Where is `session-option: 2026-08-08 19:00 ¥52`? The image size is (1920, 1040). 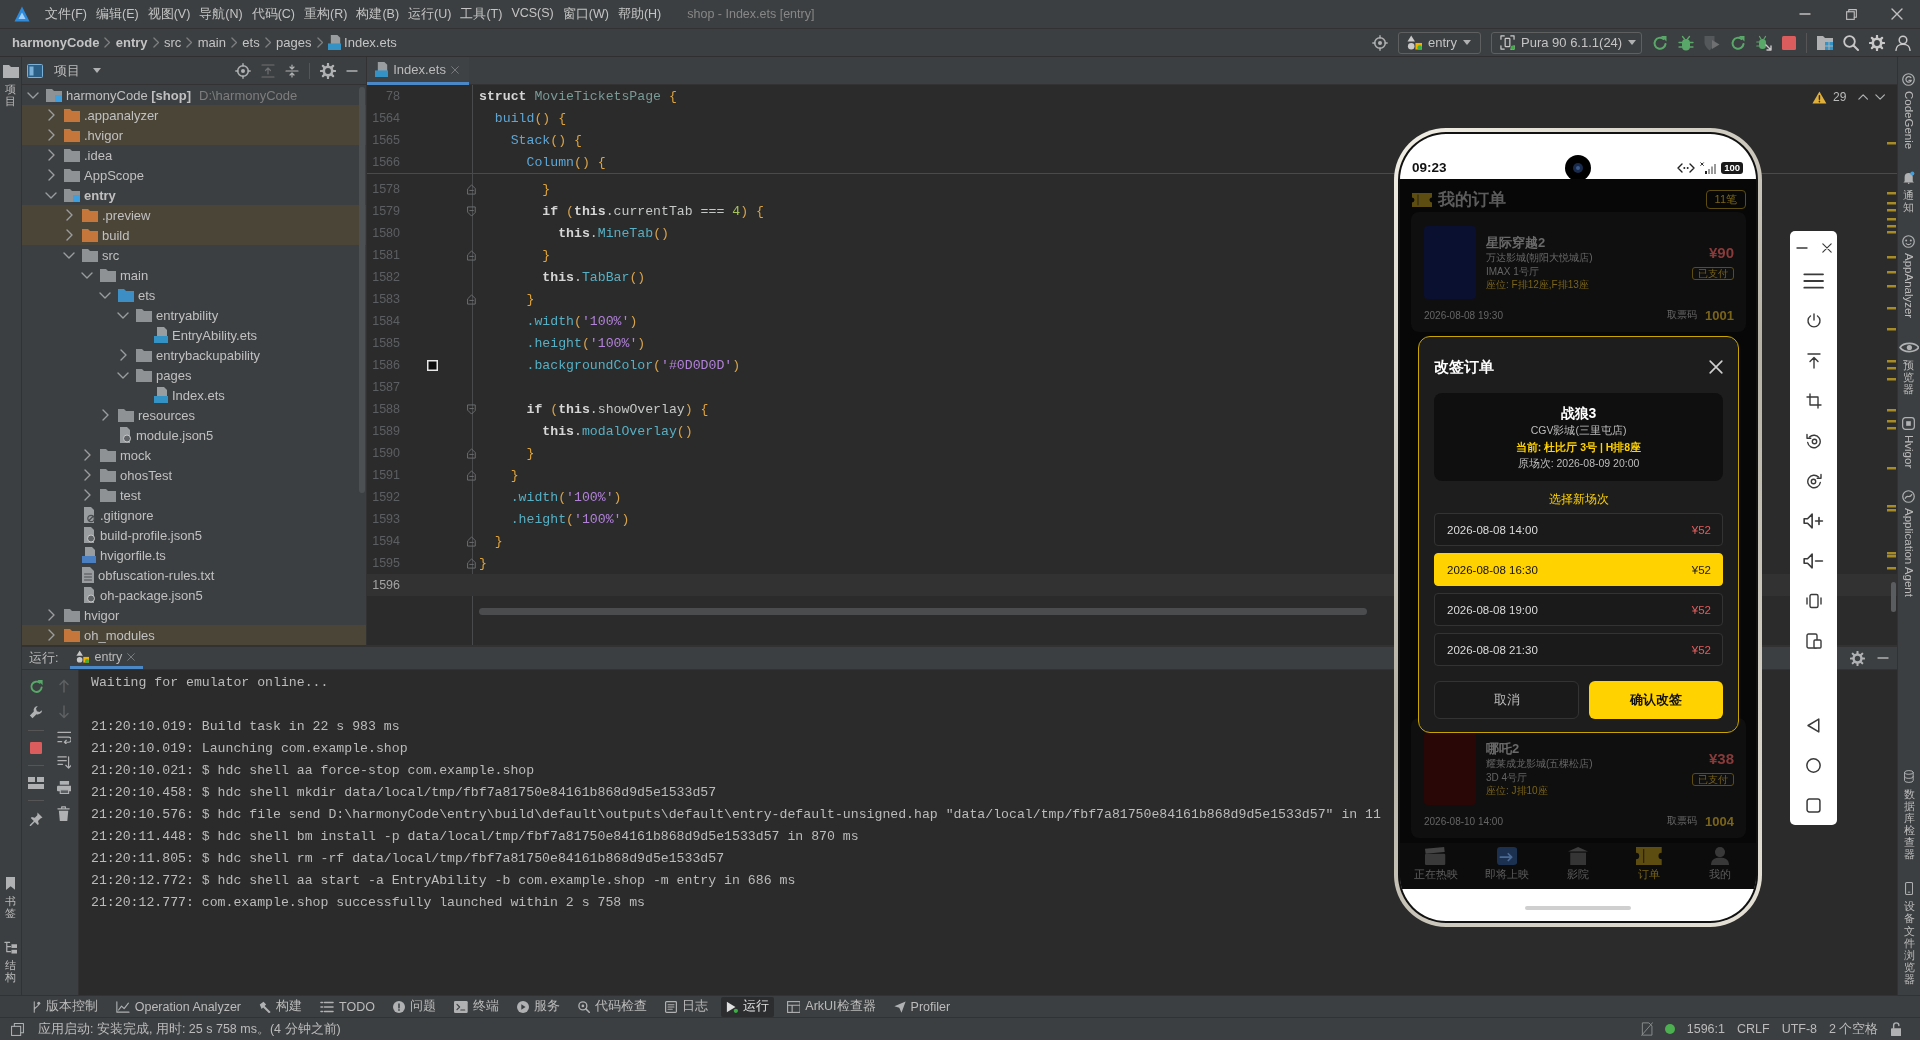
session-option: 2026-08-08 19:00 ¥52 is located at coordinates (1578, 609).